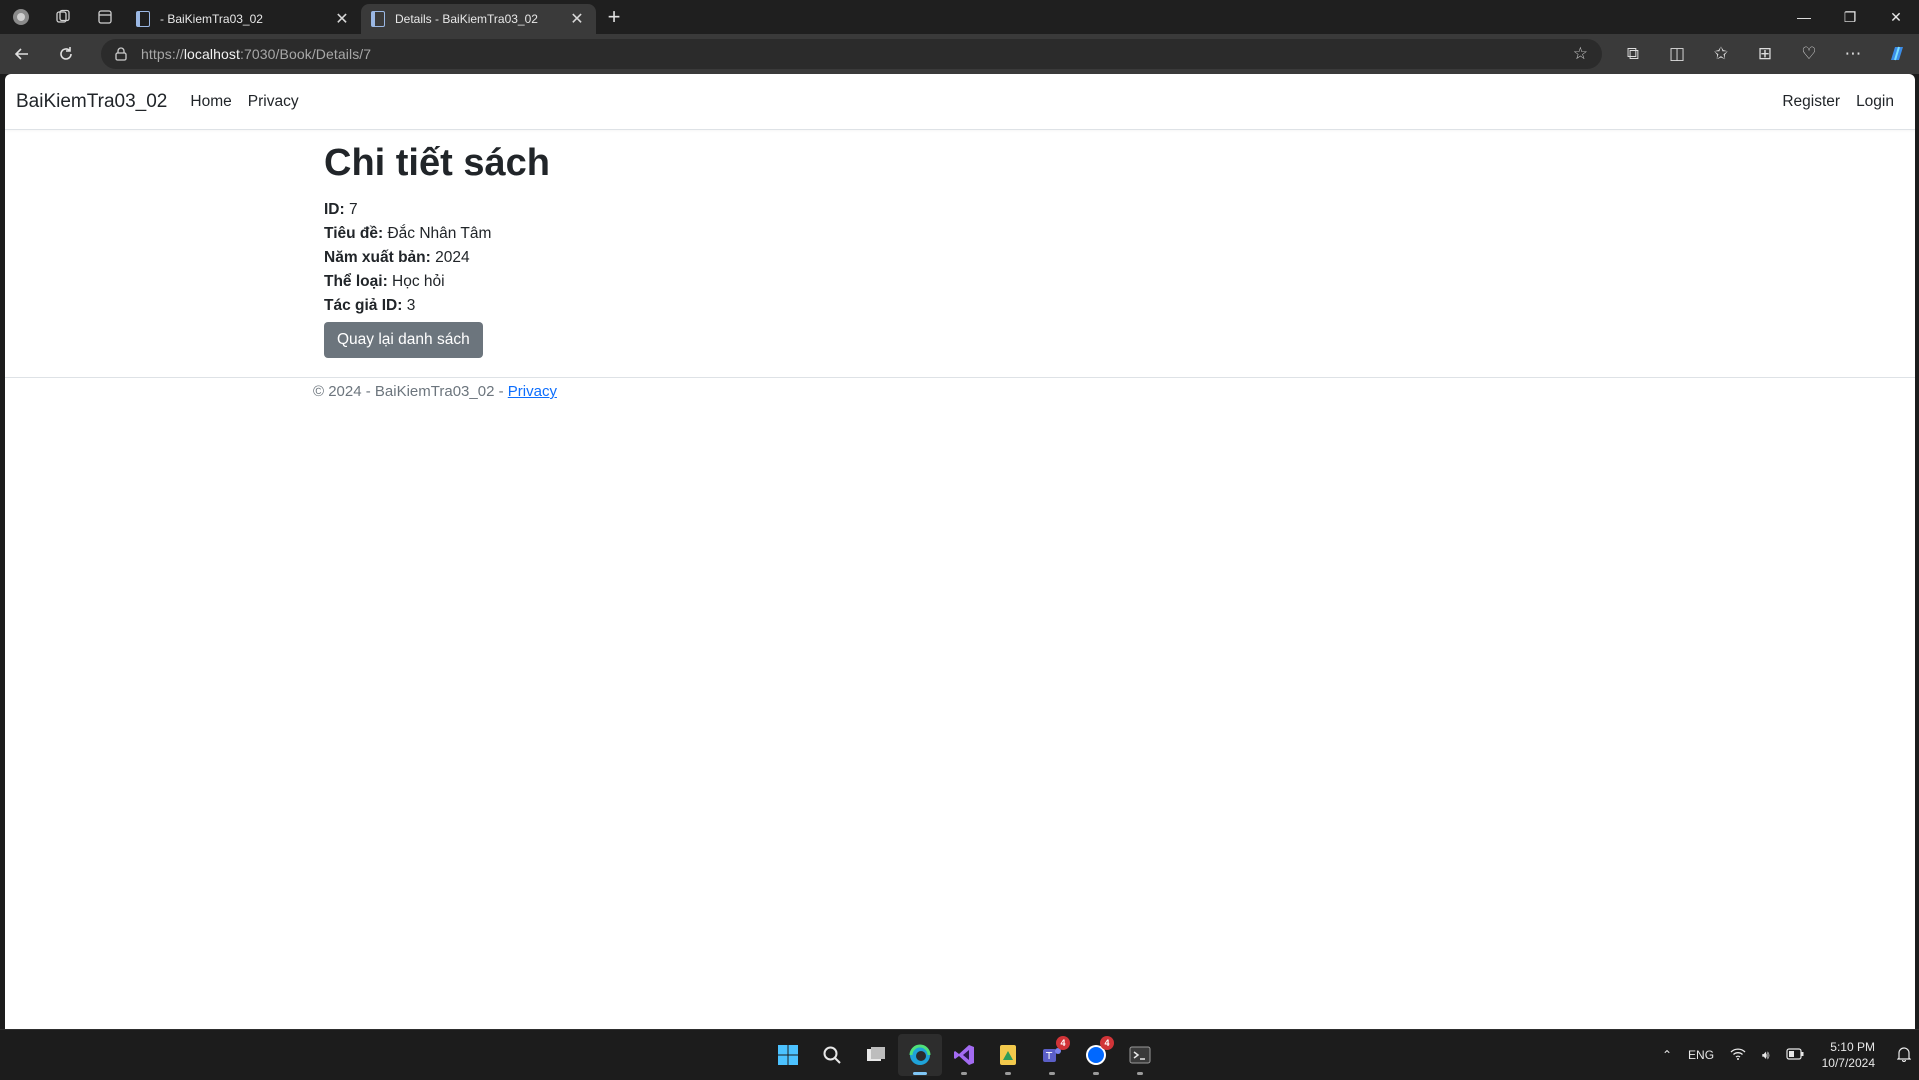 Image resolution: width=1919 pixels, height=1080 pixels. What do you see at coordinates (1140, 1055) in the screenshot?
I see `terminal-icon` at bounding box center [1140, 1055].